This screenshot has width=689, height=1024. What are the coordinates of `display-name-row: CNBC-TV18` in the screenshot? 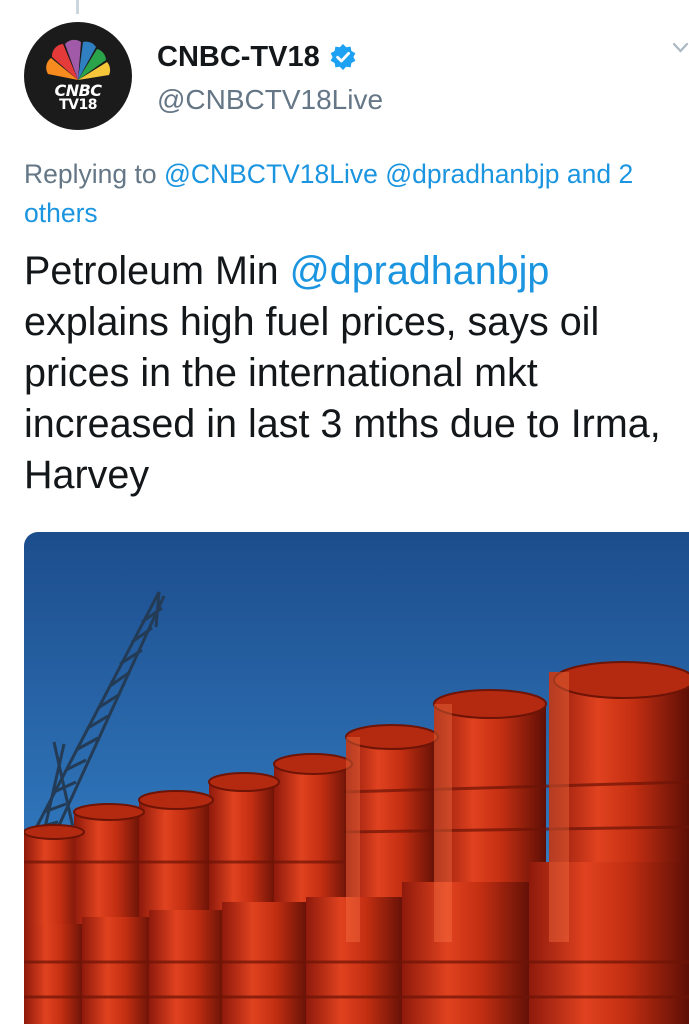 It's located at (257, 57).